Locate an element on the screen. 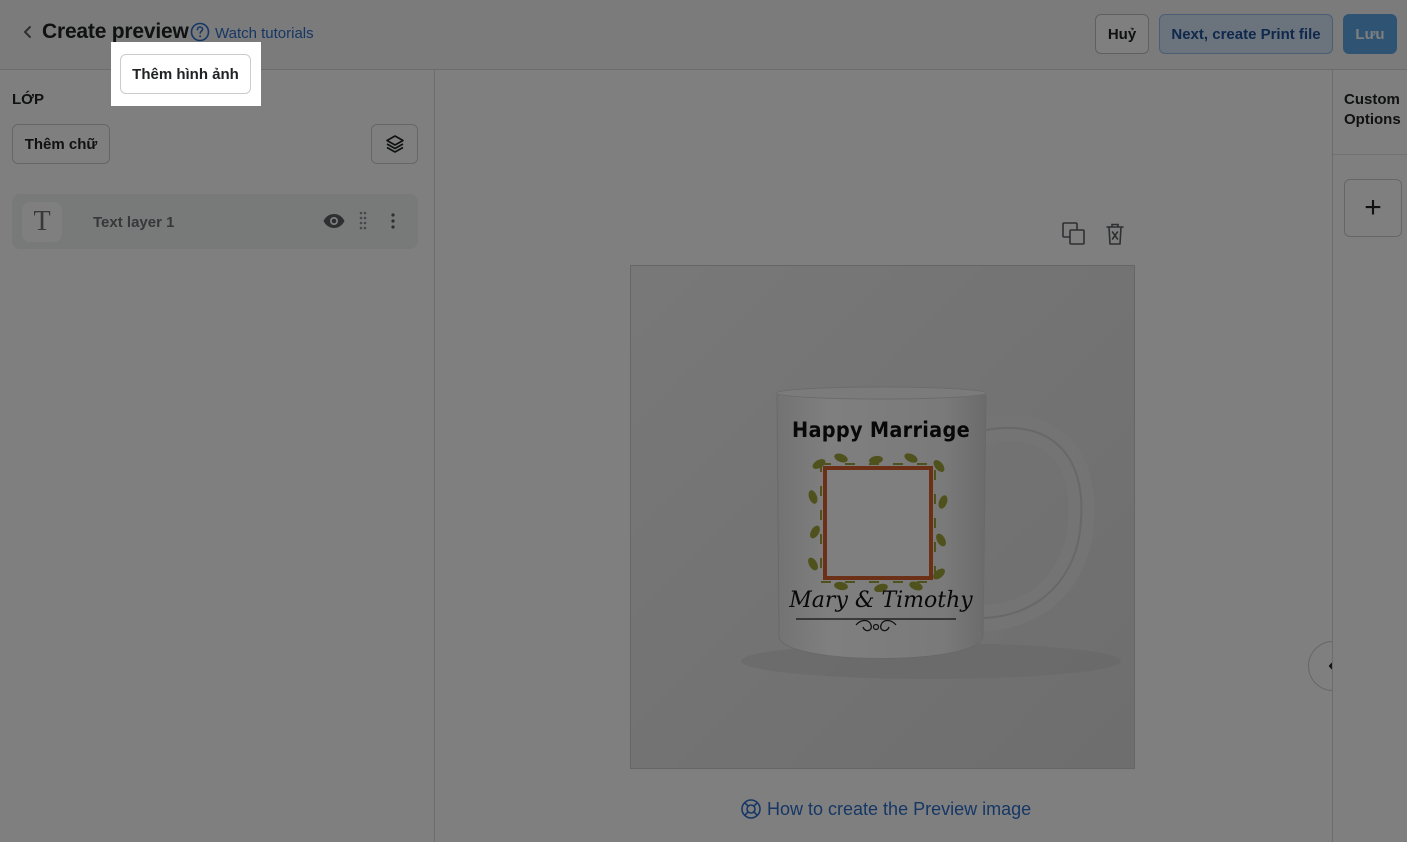 This screenshot has width=1407, height=842. page-title: Create preview is located at coordinates (115, 31).